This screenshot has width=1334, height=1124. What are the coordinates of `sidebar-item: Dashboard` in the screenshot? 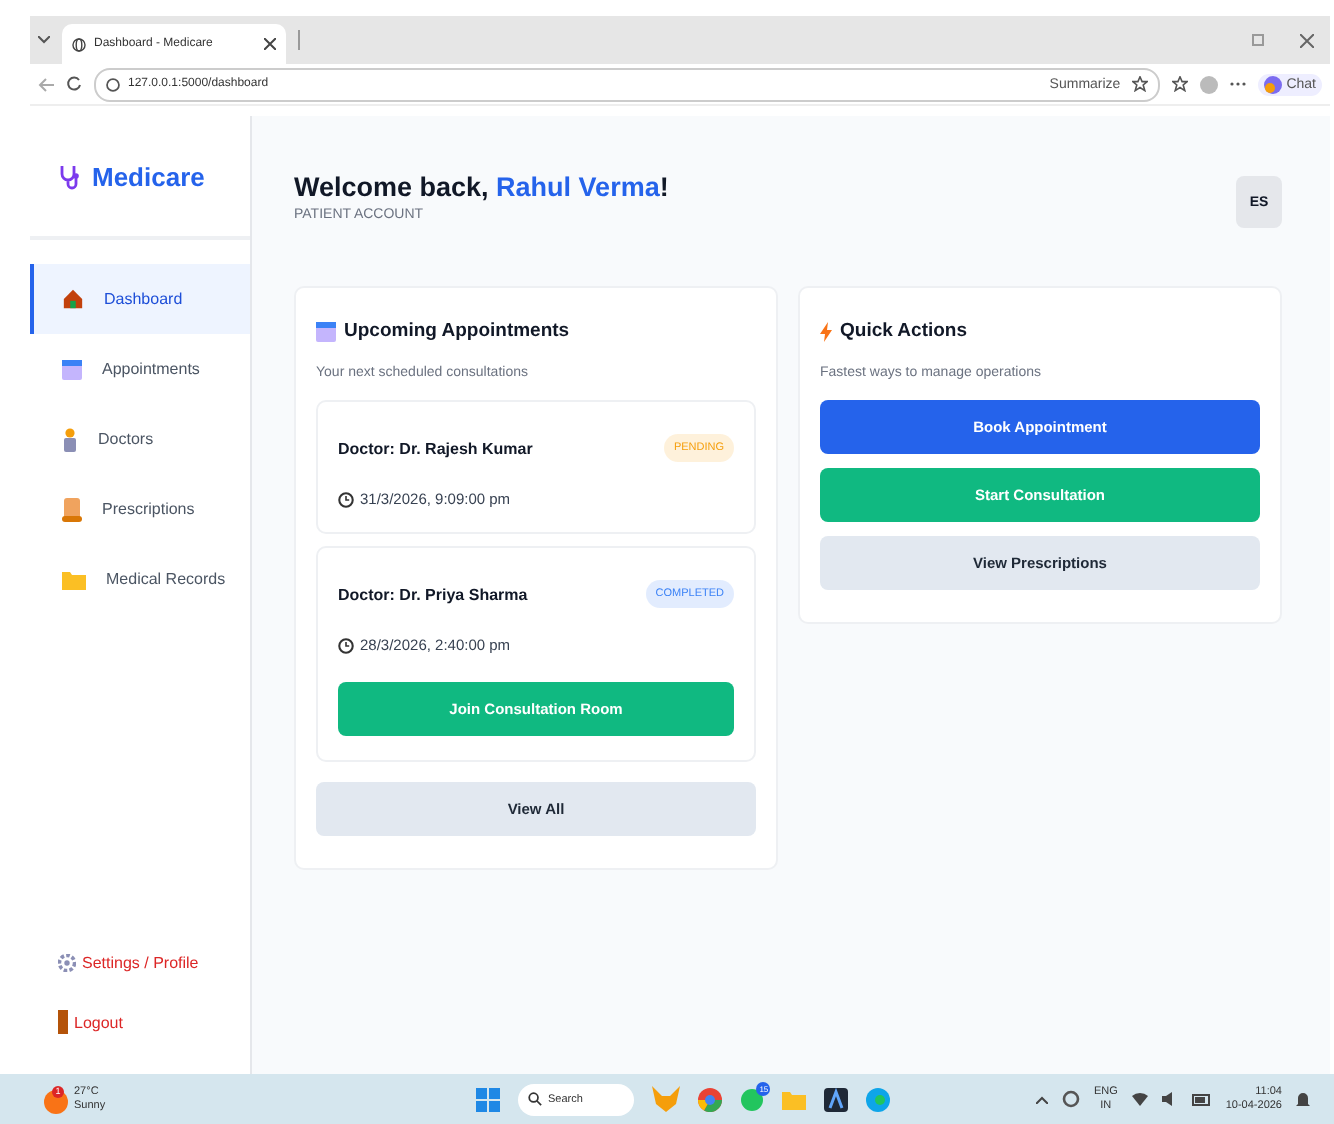 It's located at (140, 299).